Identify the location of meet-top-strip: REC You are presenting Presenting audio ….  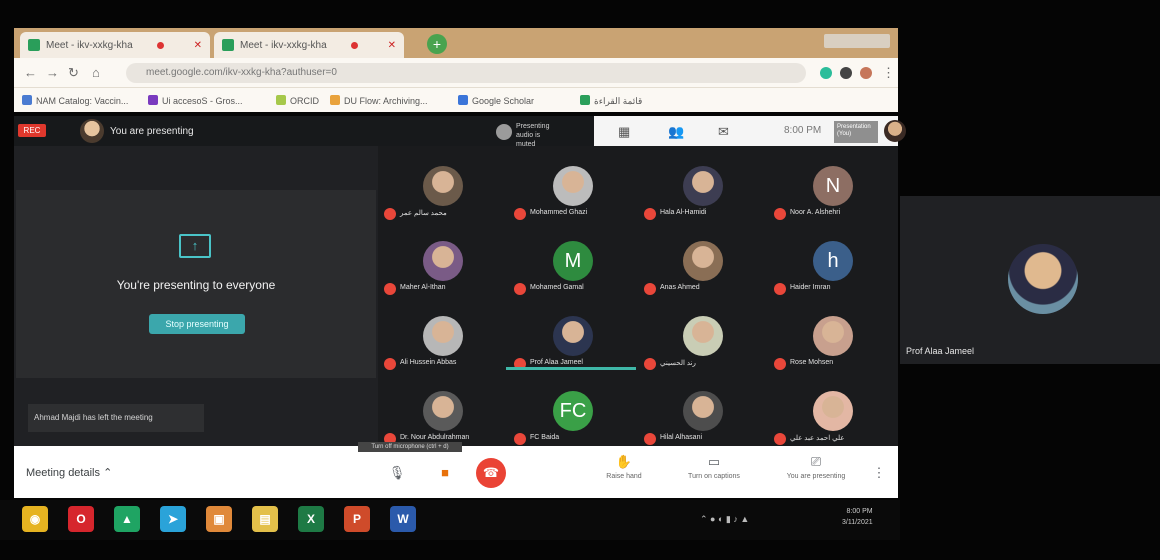
(460, 132).